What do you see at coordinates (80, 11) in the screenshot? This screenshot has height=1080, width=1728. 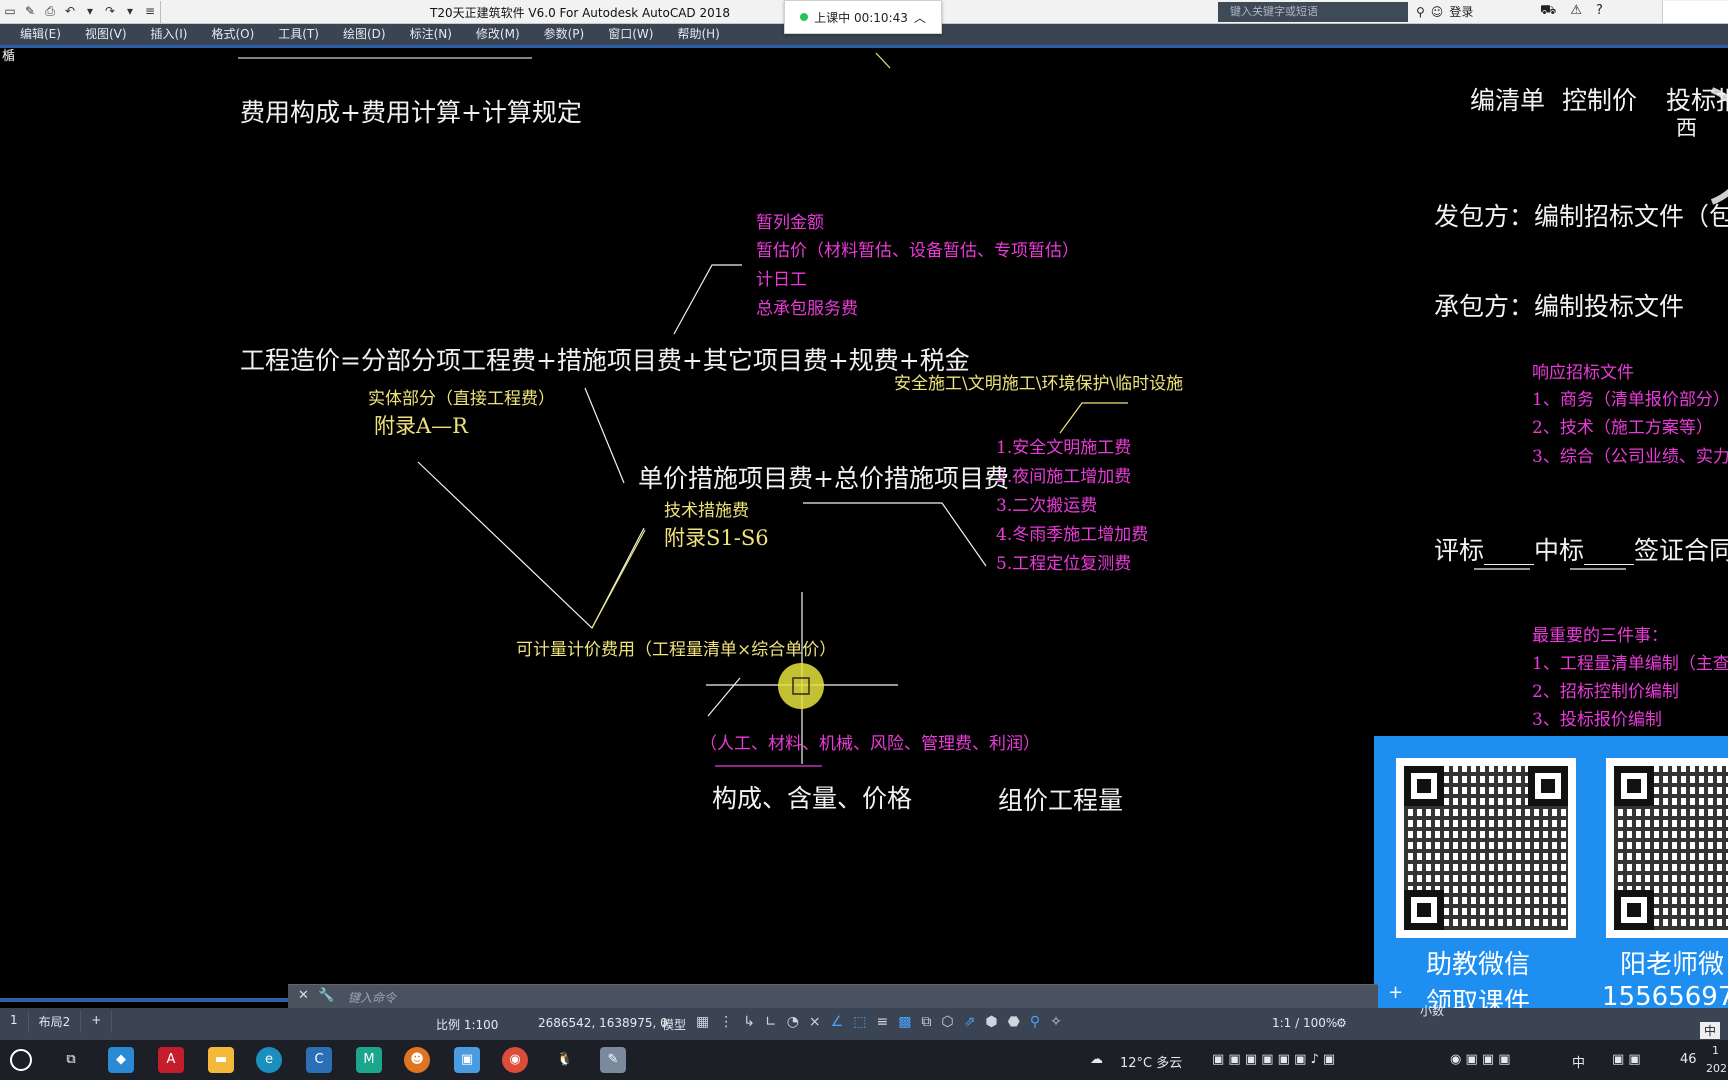 I see `quick-access-toolbar: ▭ ✎ ⎙ ↶ ▾ ↷ ▾ ≡` at bounding box center [80, 11].